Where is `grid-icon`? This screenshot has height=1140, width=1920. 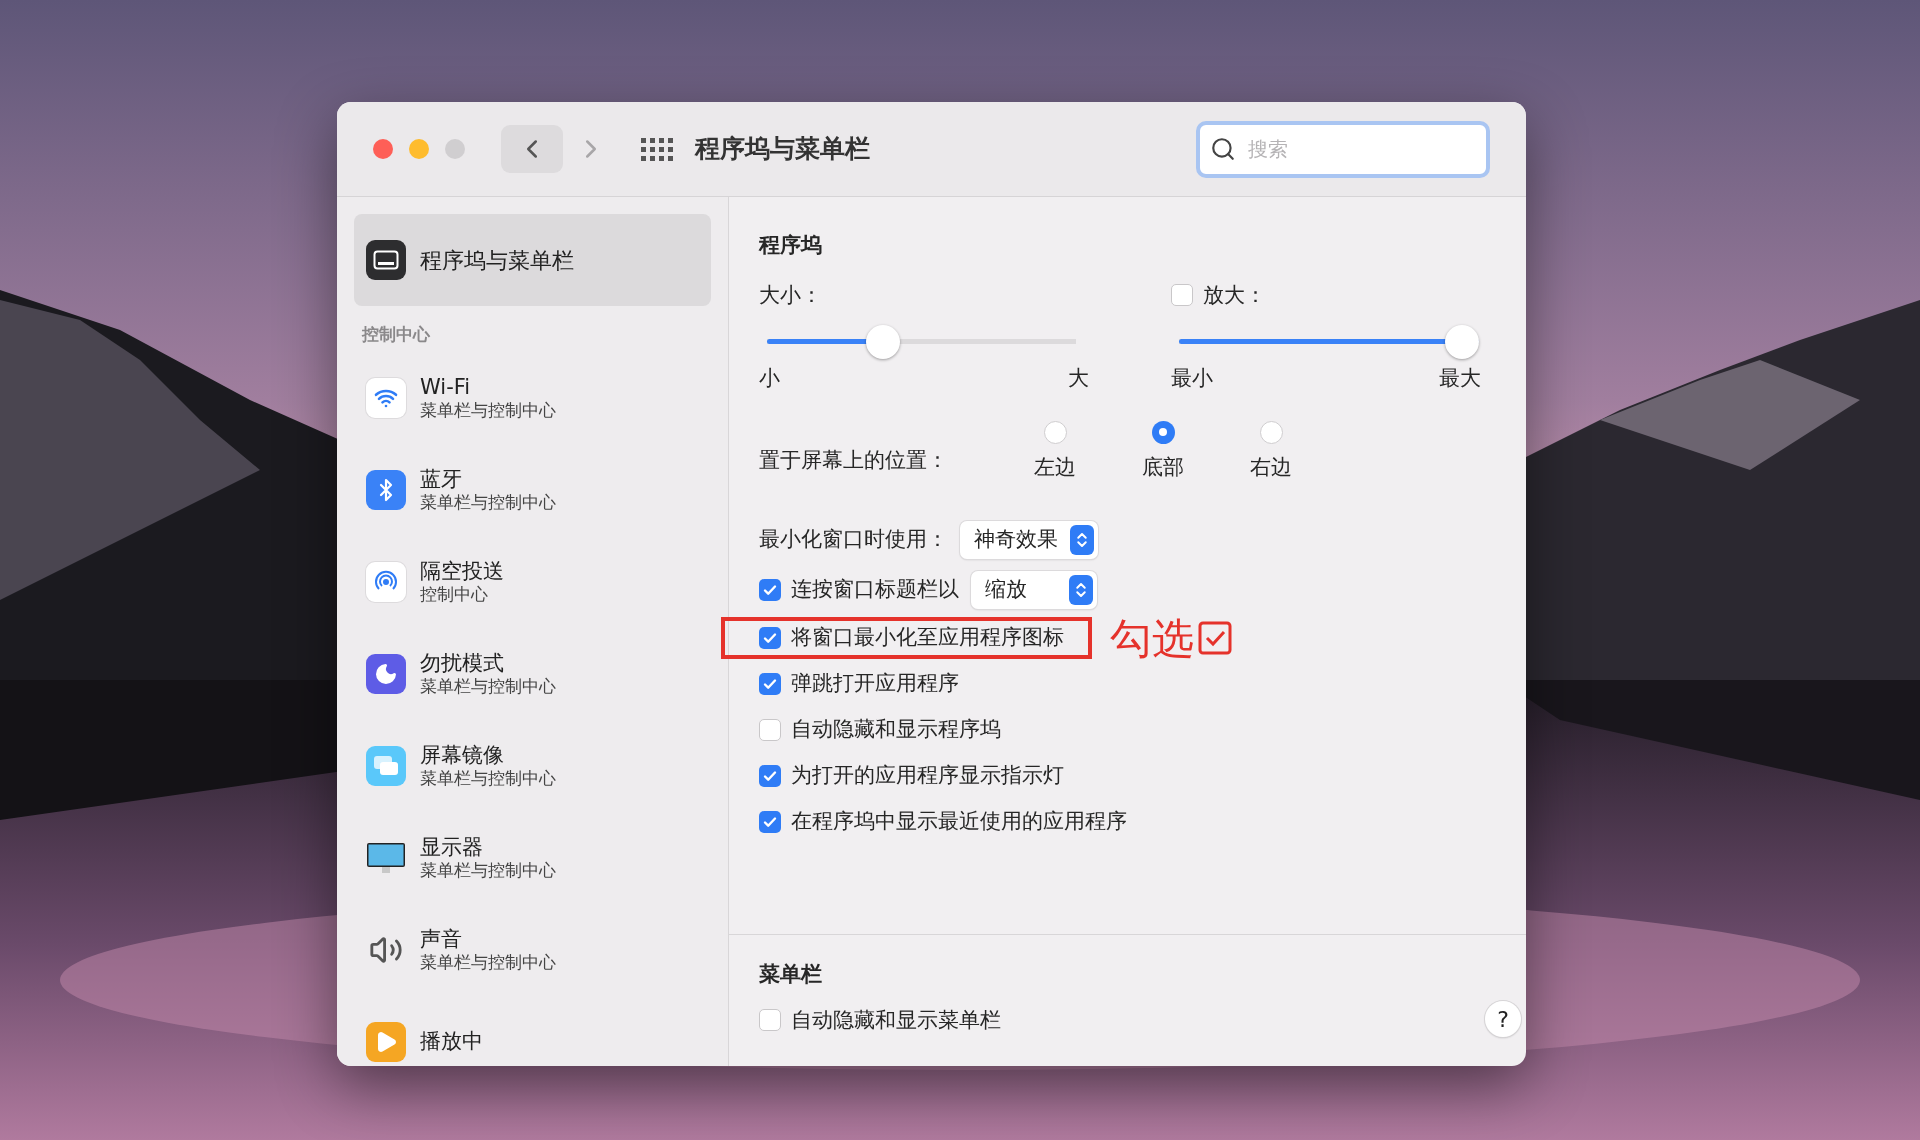
grid-icon is located at coordinates (657, 149).